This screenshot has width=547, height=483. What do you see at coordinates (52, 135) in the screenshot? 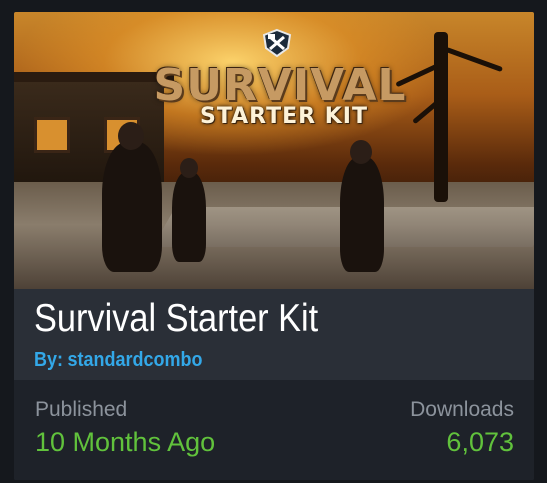
I see `scene-window` at bounding box center [52, 135].